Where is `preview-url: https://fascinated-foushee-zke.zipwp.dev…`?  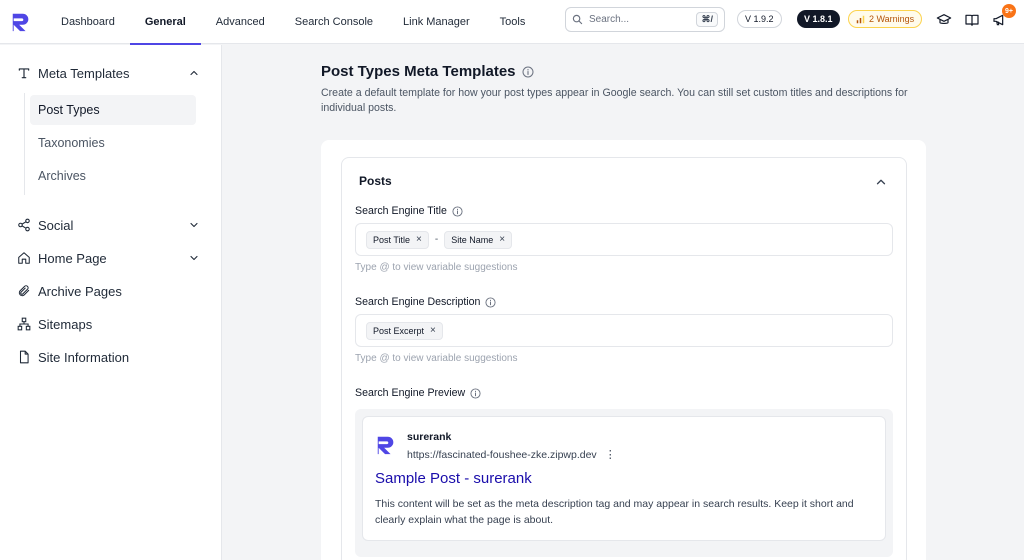 preview-url: https://fascinated-foushee-zke.zipwp.dev… is located at coordinates (511, 455).